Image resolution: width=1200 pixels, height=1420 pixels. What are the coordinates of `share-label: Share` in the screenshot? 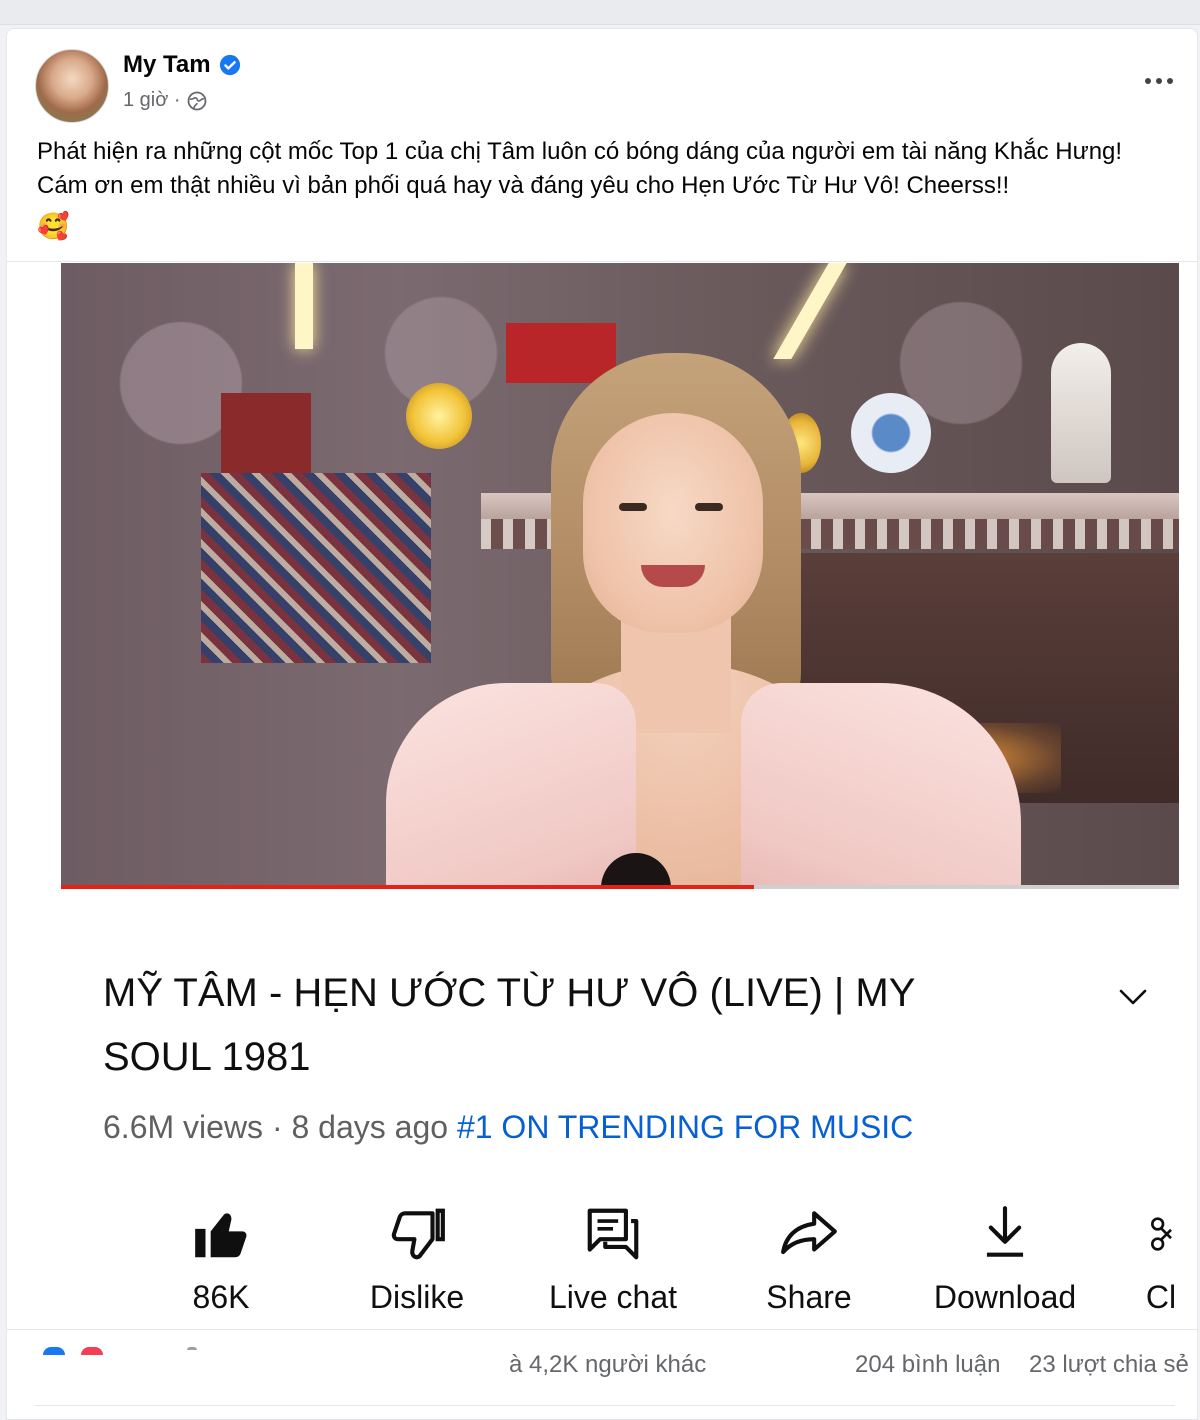 It's located at (809, 1297).